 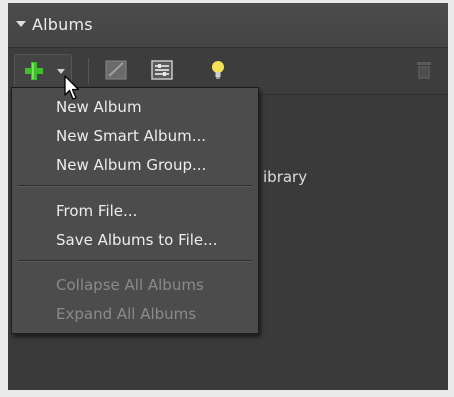 I want to click on mouse-cursor-icon, so click(x=72, y=87).